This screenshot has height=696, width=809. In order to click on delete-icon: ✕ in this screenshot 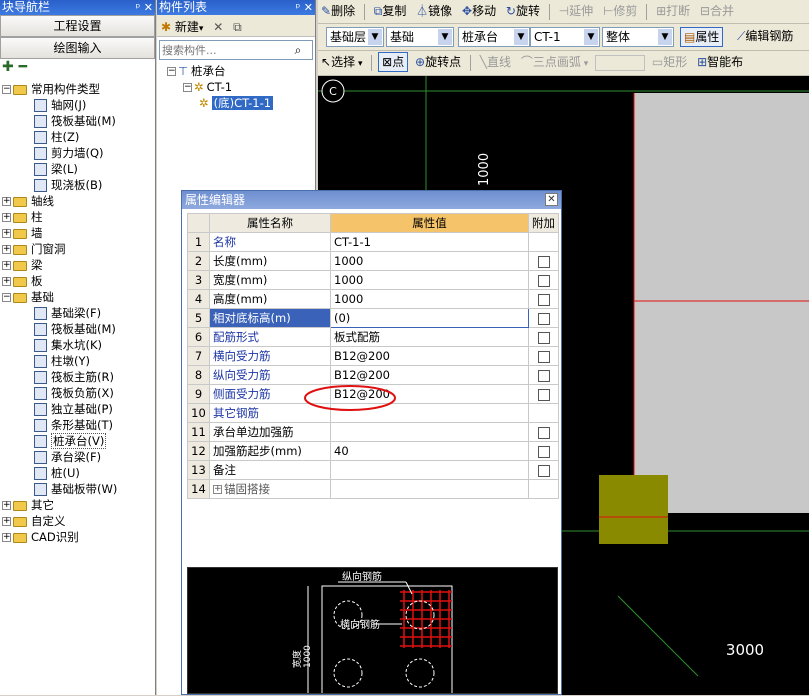, I will do `click(218, 27)`.